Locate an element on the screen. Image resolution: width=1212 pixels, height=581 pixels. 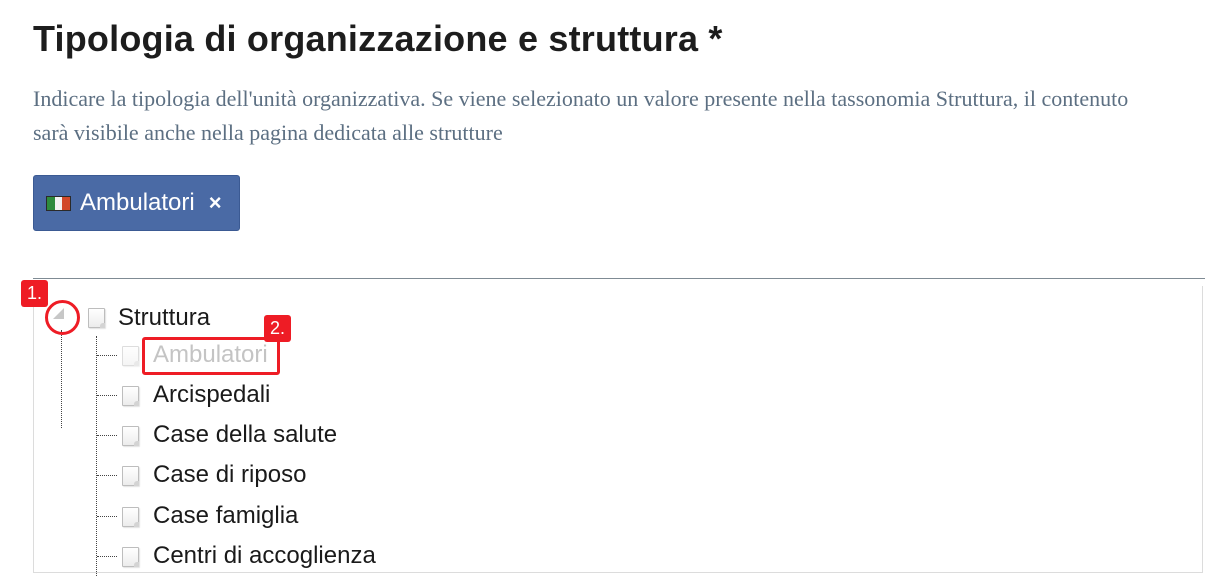
annotation-badge-1: 1. is located at coordinates (35, 293).